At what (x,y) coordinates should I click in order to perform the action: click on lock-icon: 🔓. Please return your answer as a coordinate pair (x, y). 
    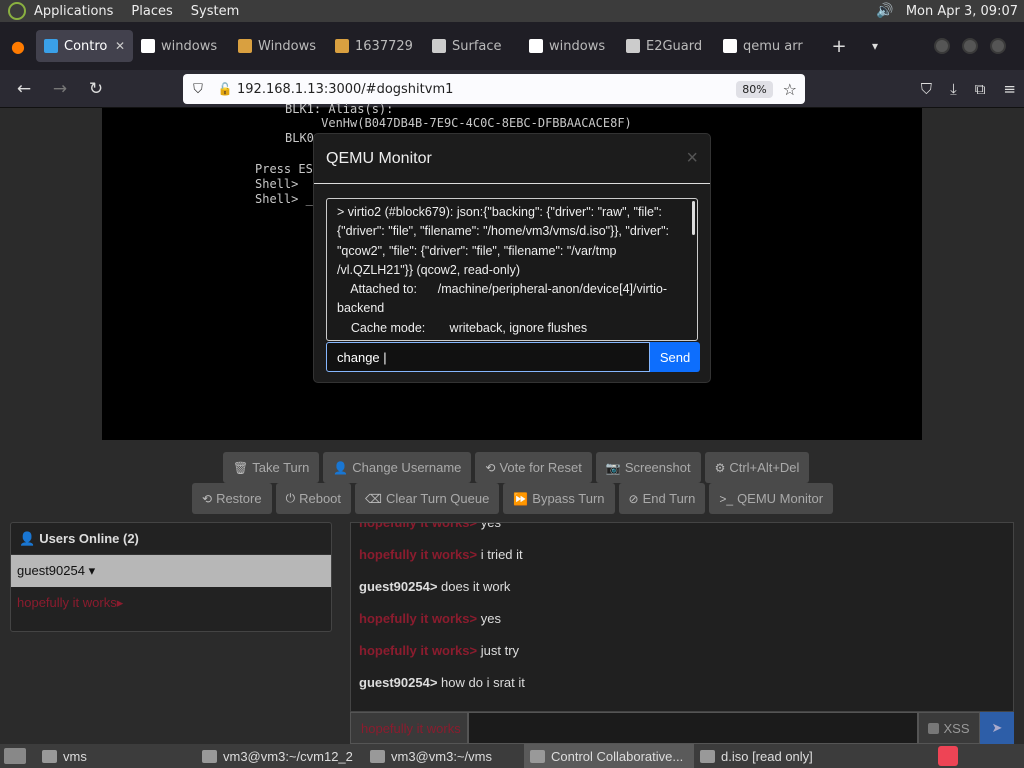
    Looking at the image, I should click on (225, 89).